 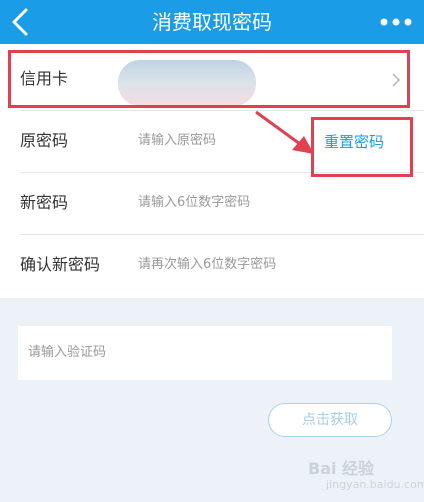 What do you see at coordinates (209, 79) in the screenshot?
I see `annotation-box-card` at bounding box center [209, 79].